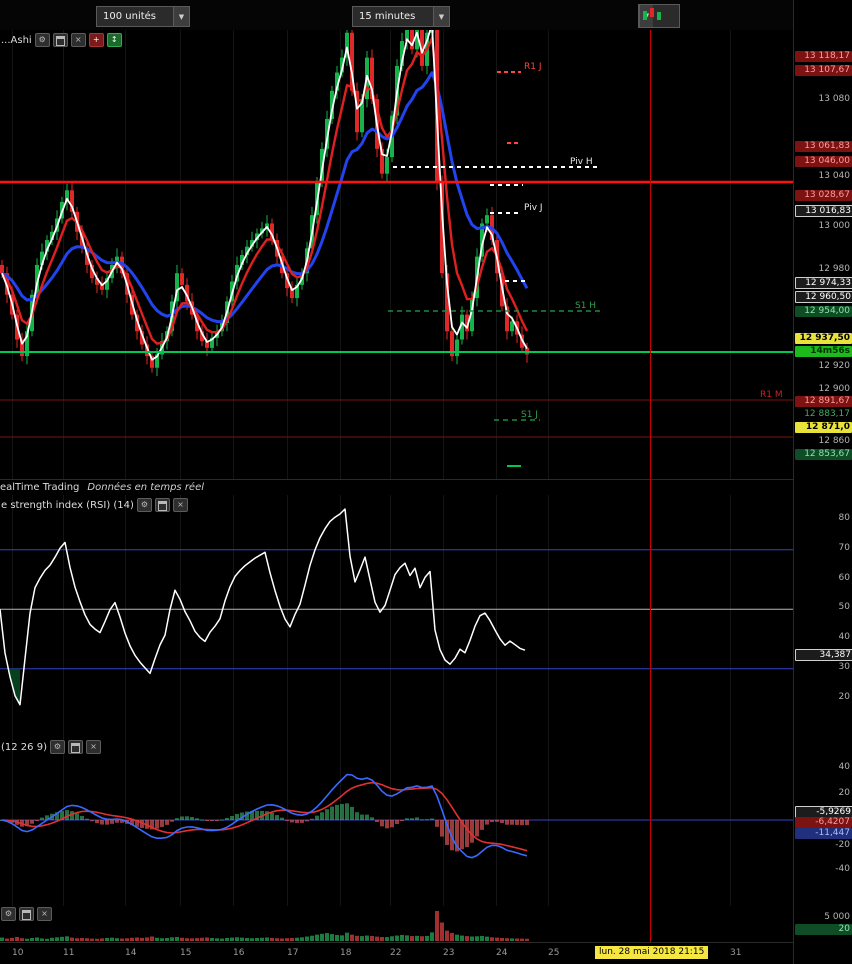 Image resolution: width=852 pixels, height=964 pixels. Describe the element at coordinates (823, 427) in the screenshot. I see `axis-label: 12 871,0` at that location.